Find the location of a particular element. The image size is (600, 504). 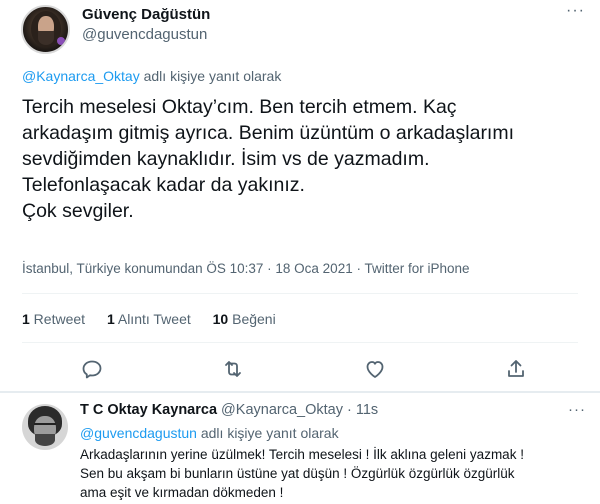

reply-context: @Kaynarca_Oktay adlı kişiye yanıt olarak is located at coordinates (151, 76).